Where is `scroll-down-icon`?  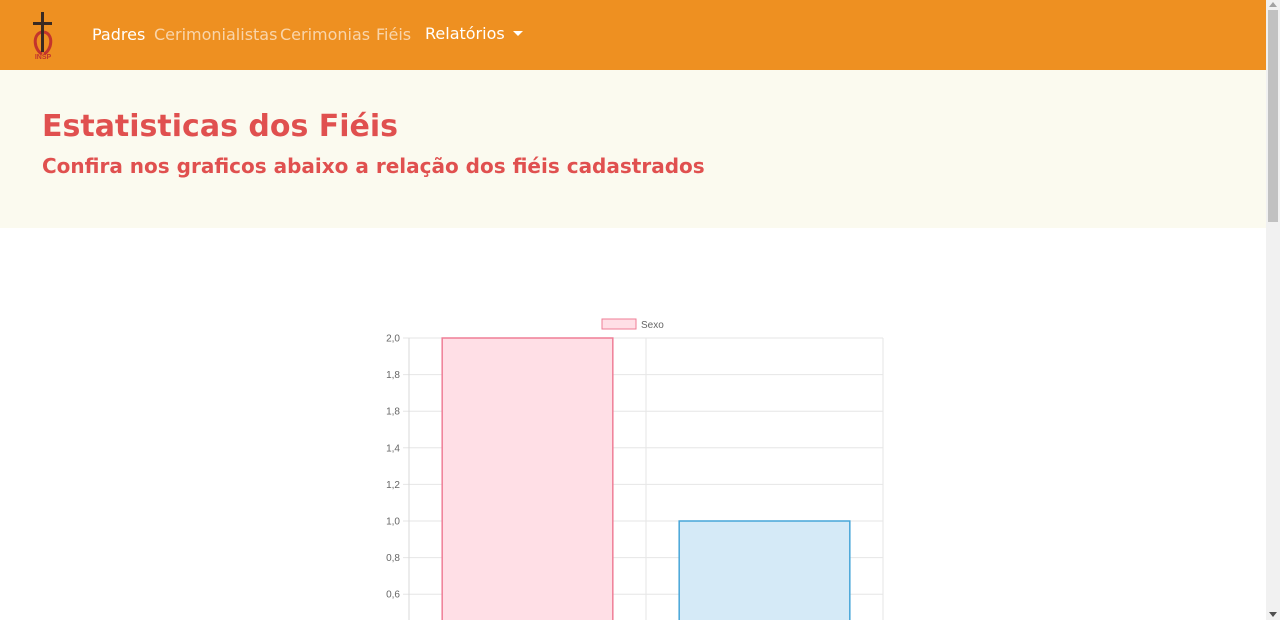 scroll-down-icon is located at coordinates (1273, 614).